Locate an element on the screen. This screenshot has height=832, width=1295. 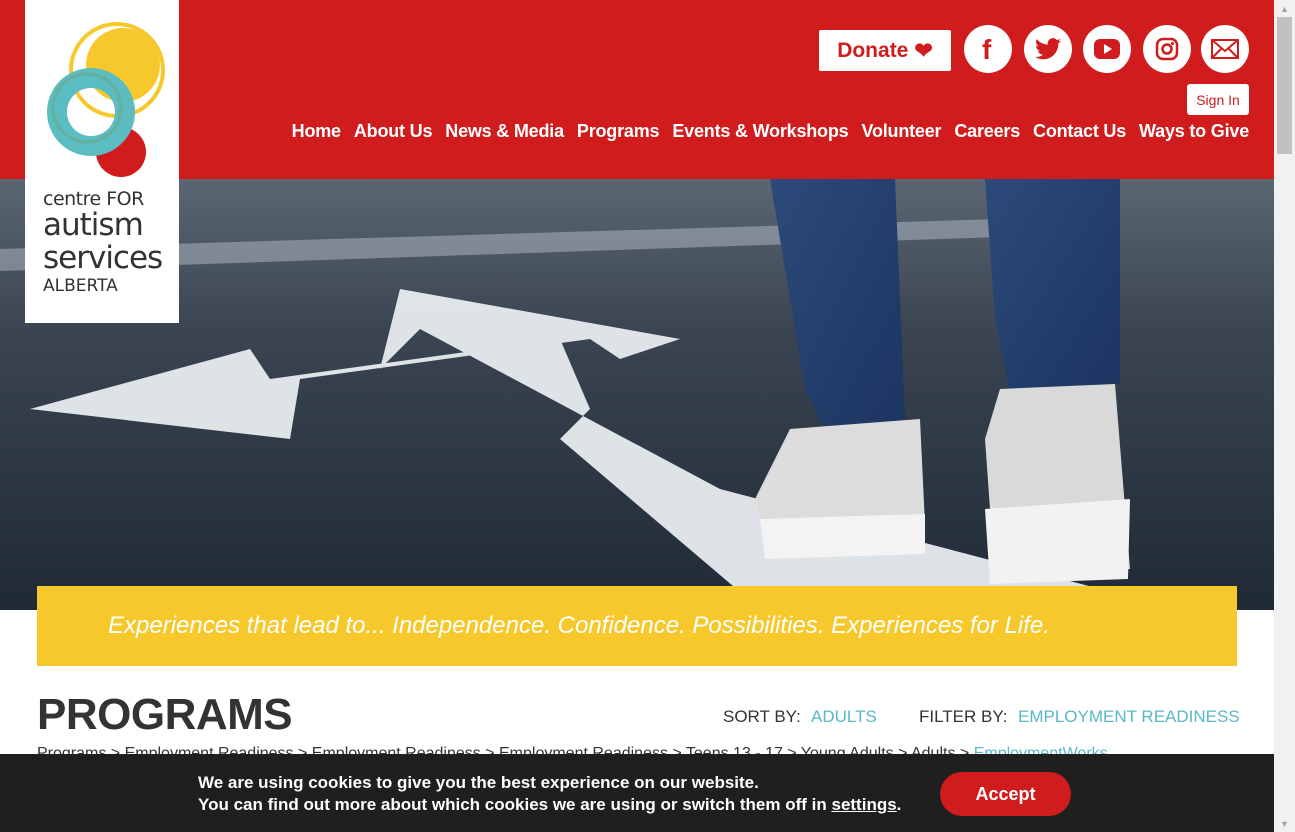
logo-line-autism: autism is located at coordinates (93, 225).